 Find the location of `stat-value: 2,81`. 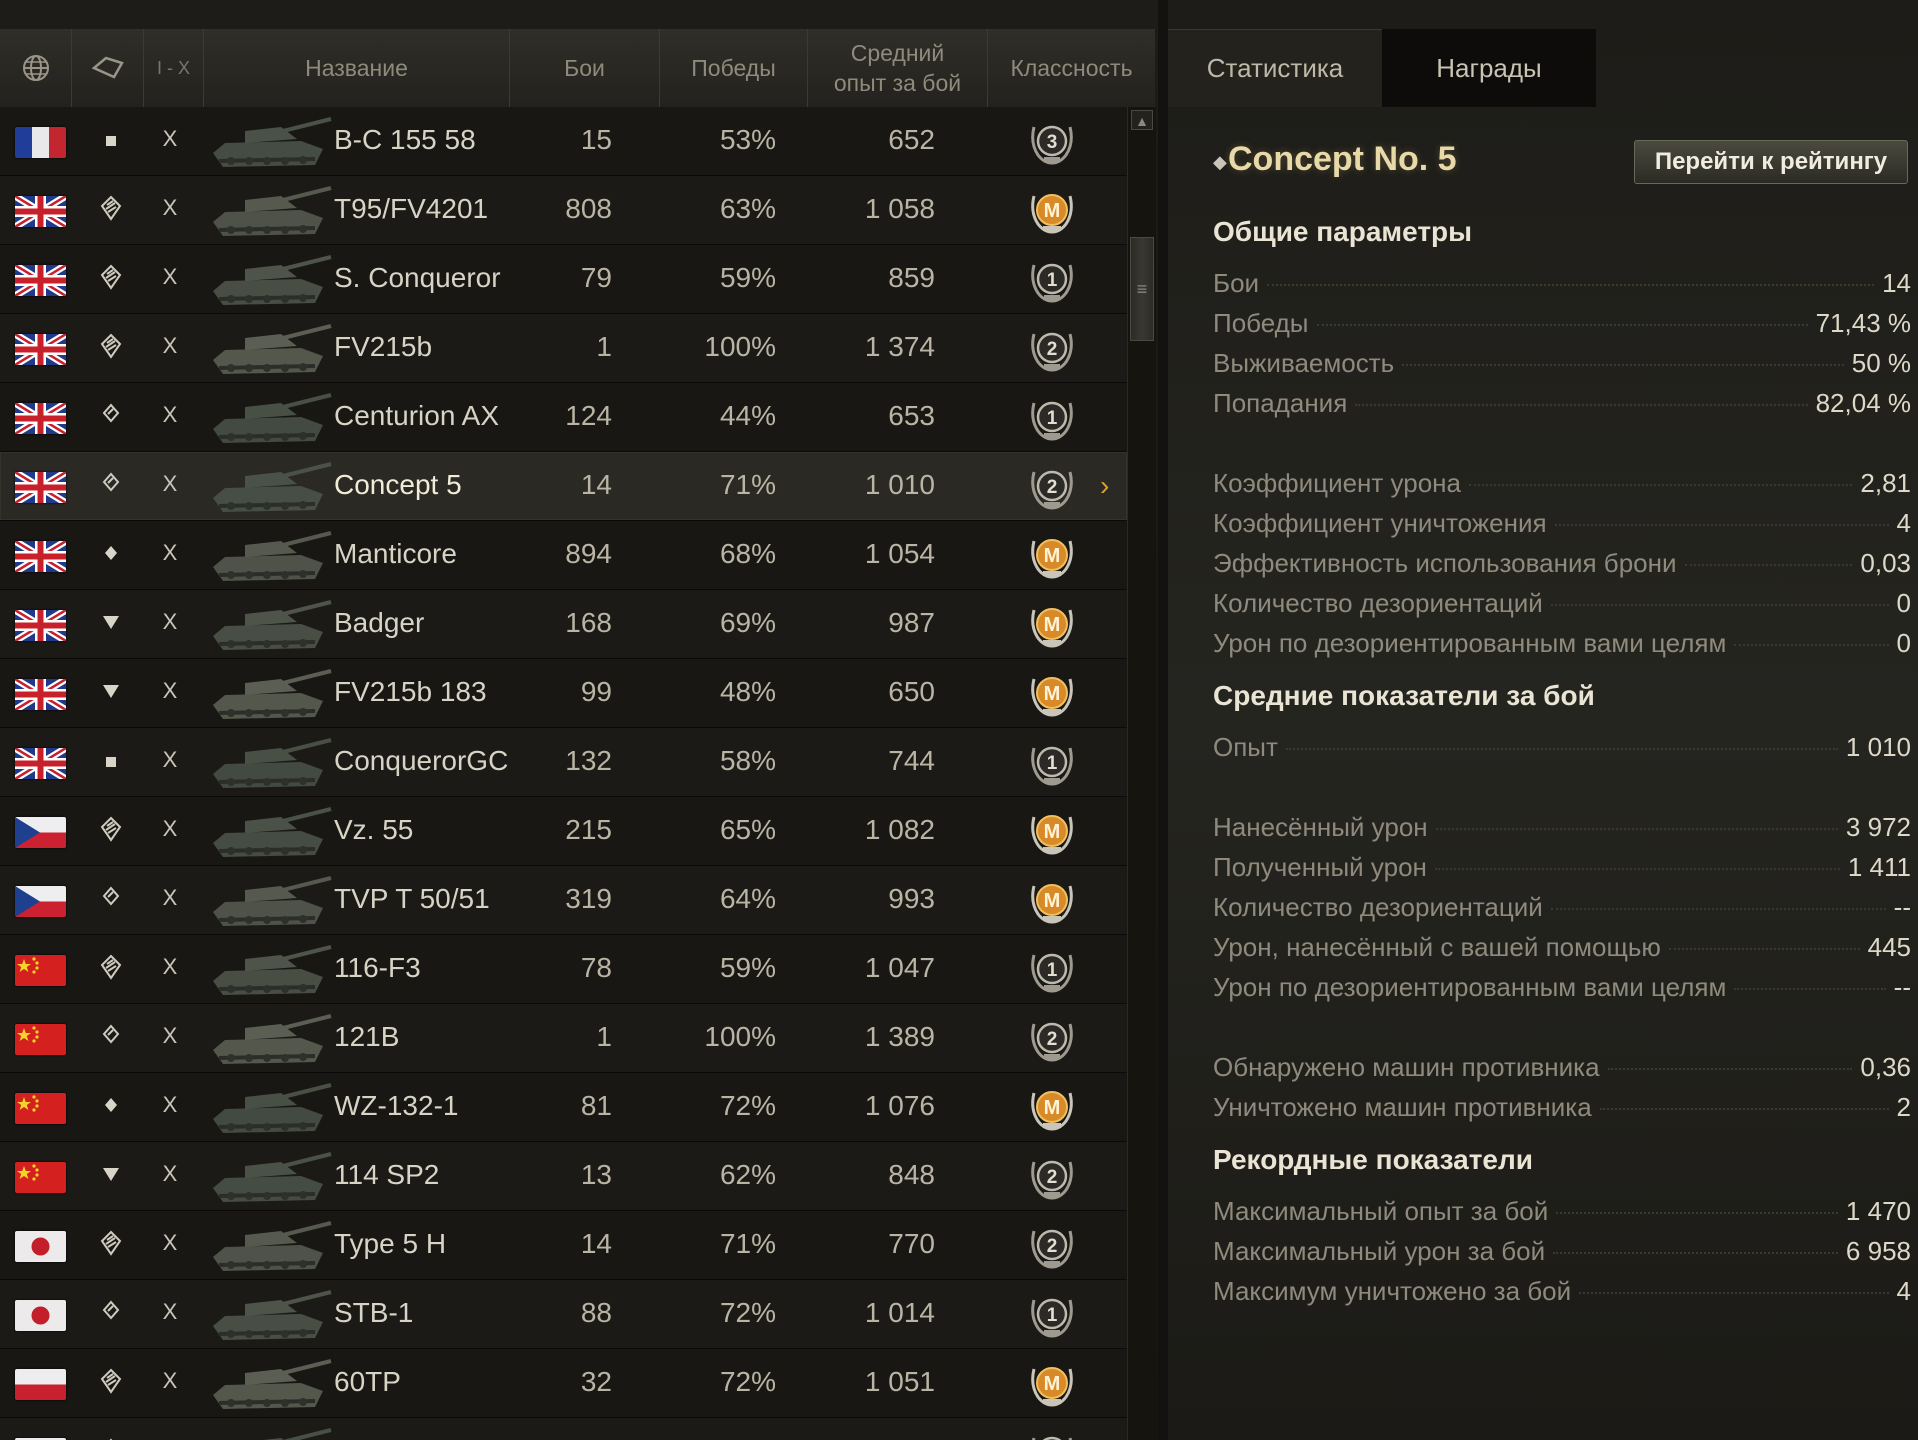

stat-value: 2,81 is located at coordinates (1885, 483).